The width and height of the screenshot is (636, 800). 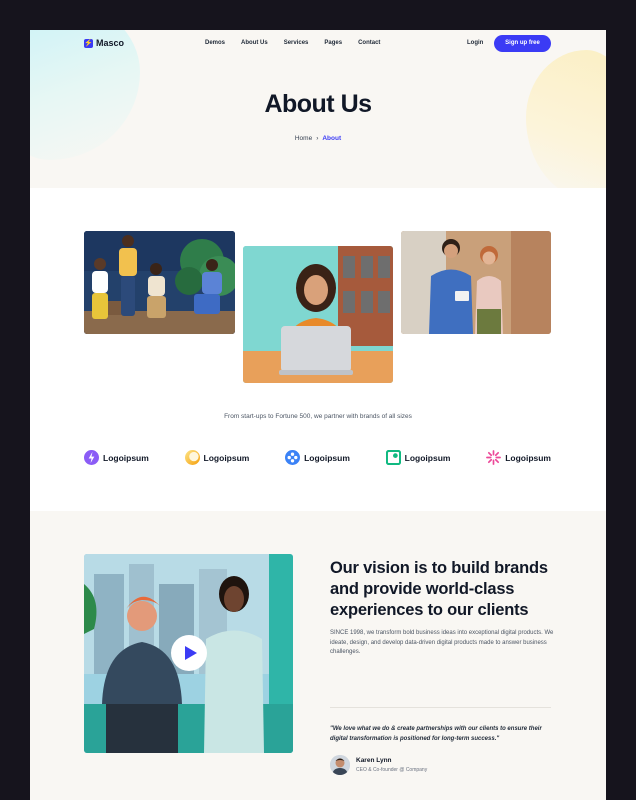 What do you see at coordinates (522, 43) in the screenshot?
I see `signup-button: Sign up free` at bounding box center [522, 43].